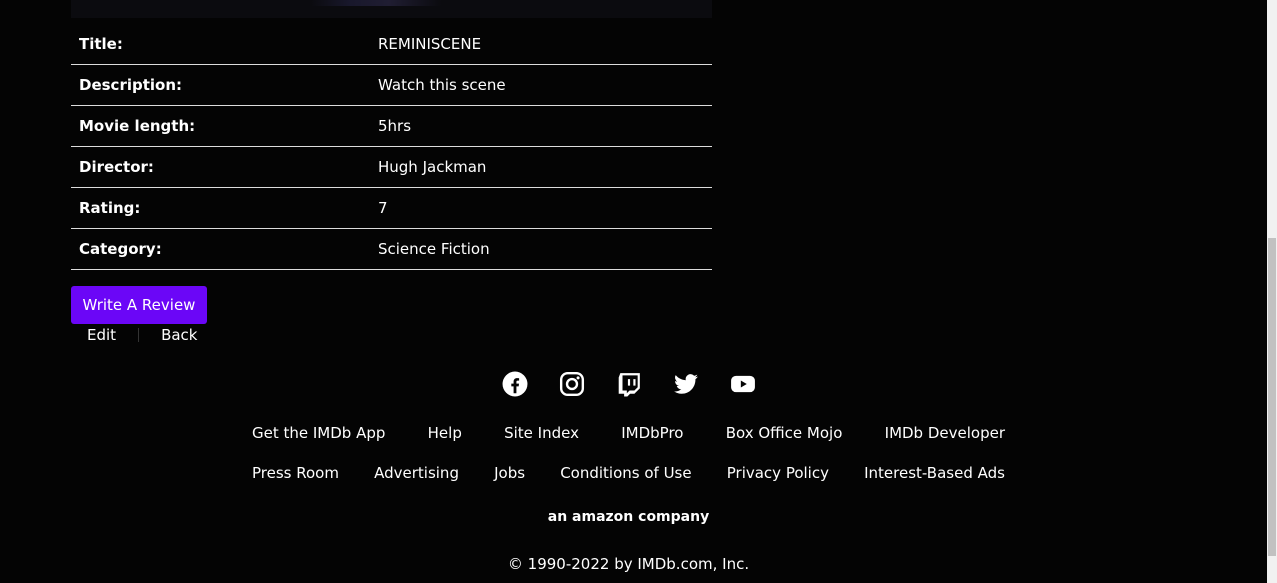 The image size is (1277, 583). Describe the element at coordinates (509, 473) in the screenshot. I see `footer-link-jobs: Jobs` at that location.